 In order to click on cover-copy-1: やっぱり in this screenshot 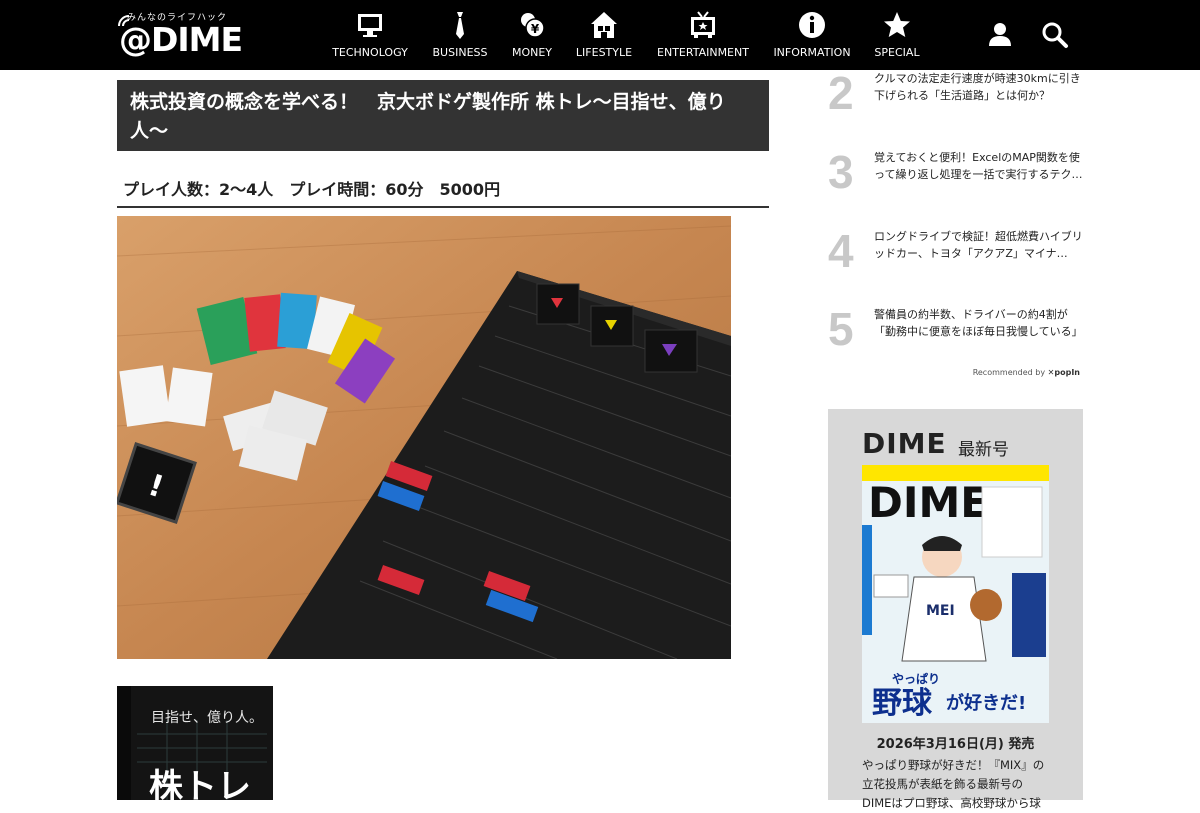, I will do `click(916, 678)`.